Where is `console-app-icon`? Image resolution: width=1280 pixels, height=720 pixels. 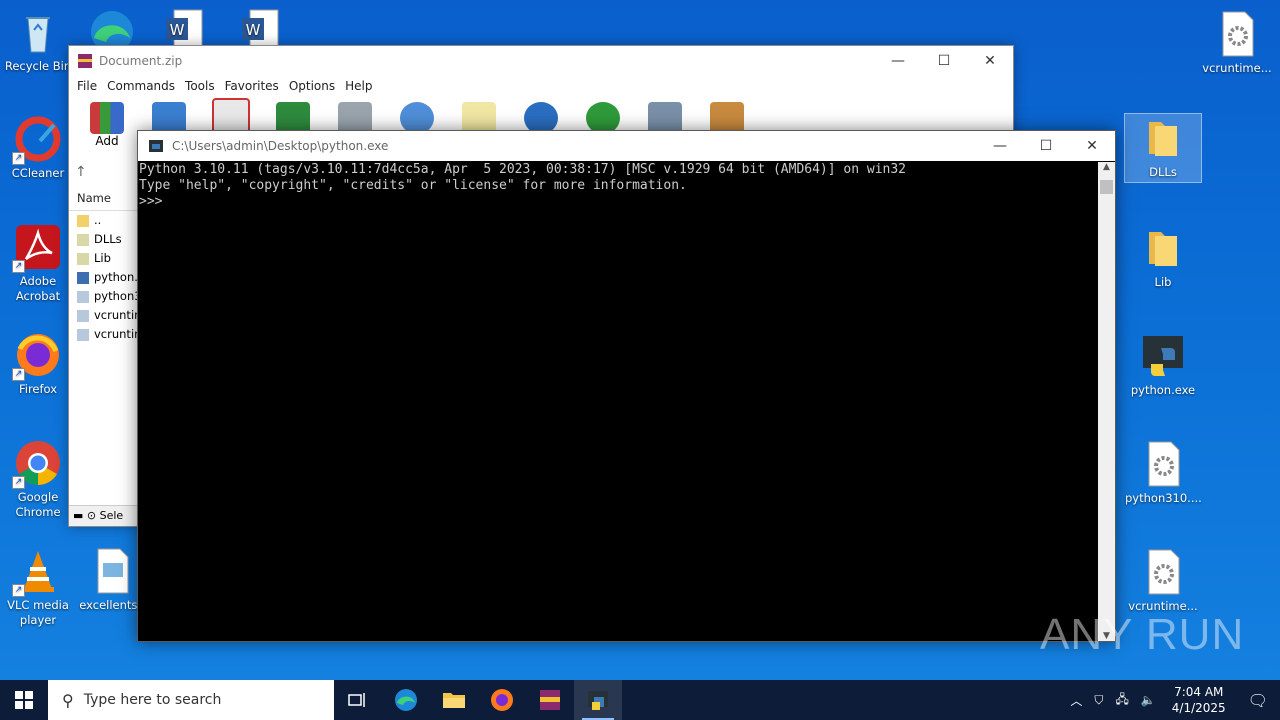 console-app-icon is located at coordinates (156, 146).